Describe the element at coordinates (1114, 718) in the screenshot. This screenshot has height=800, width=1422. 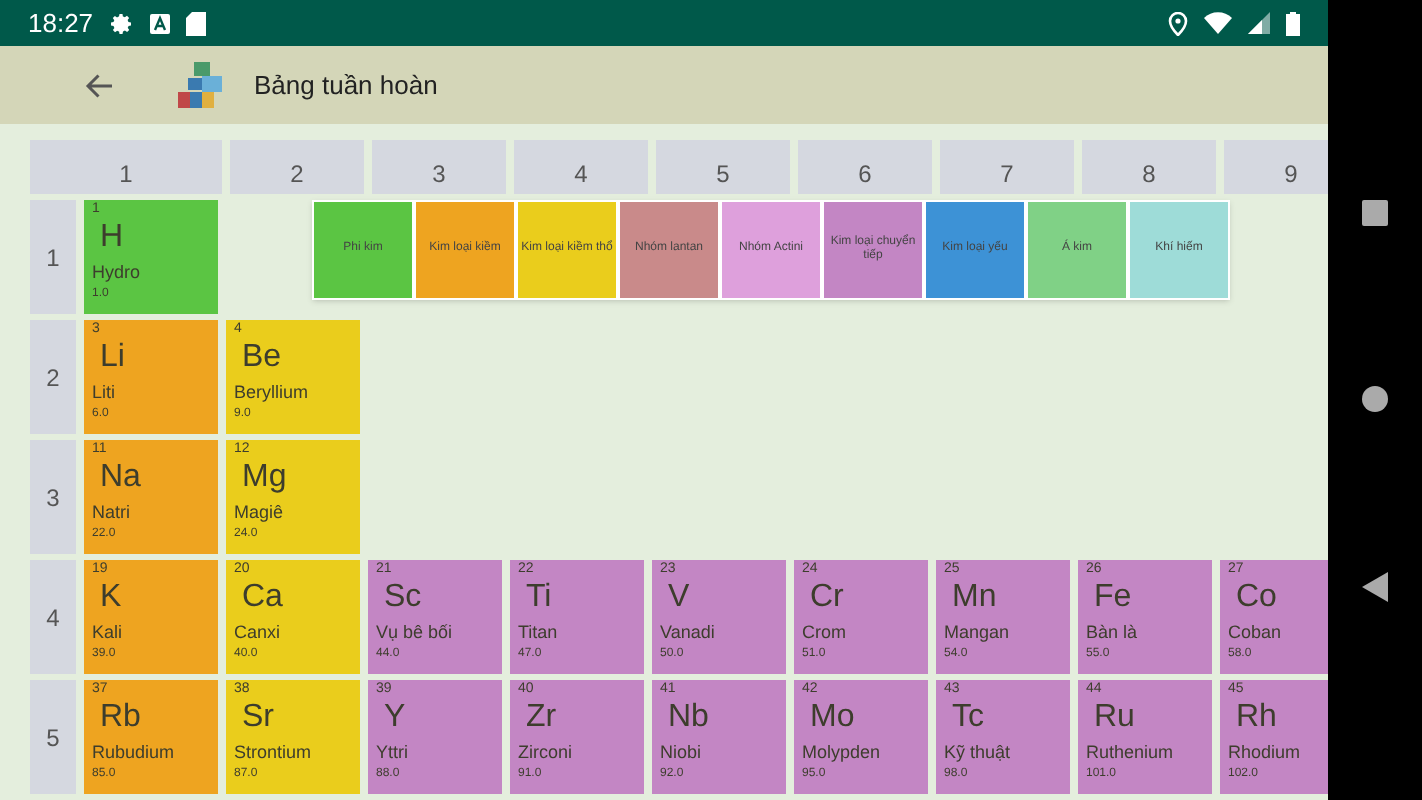
I see `element-symbol: Ru` at that location.